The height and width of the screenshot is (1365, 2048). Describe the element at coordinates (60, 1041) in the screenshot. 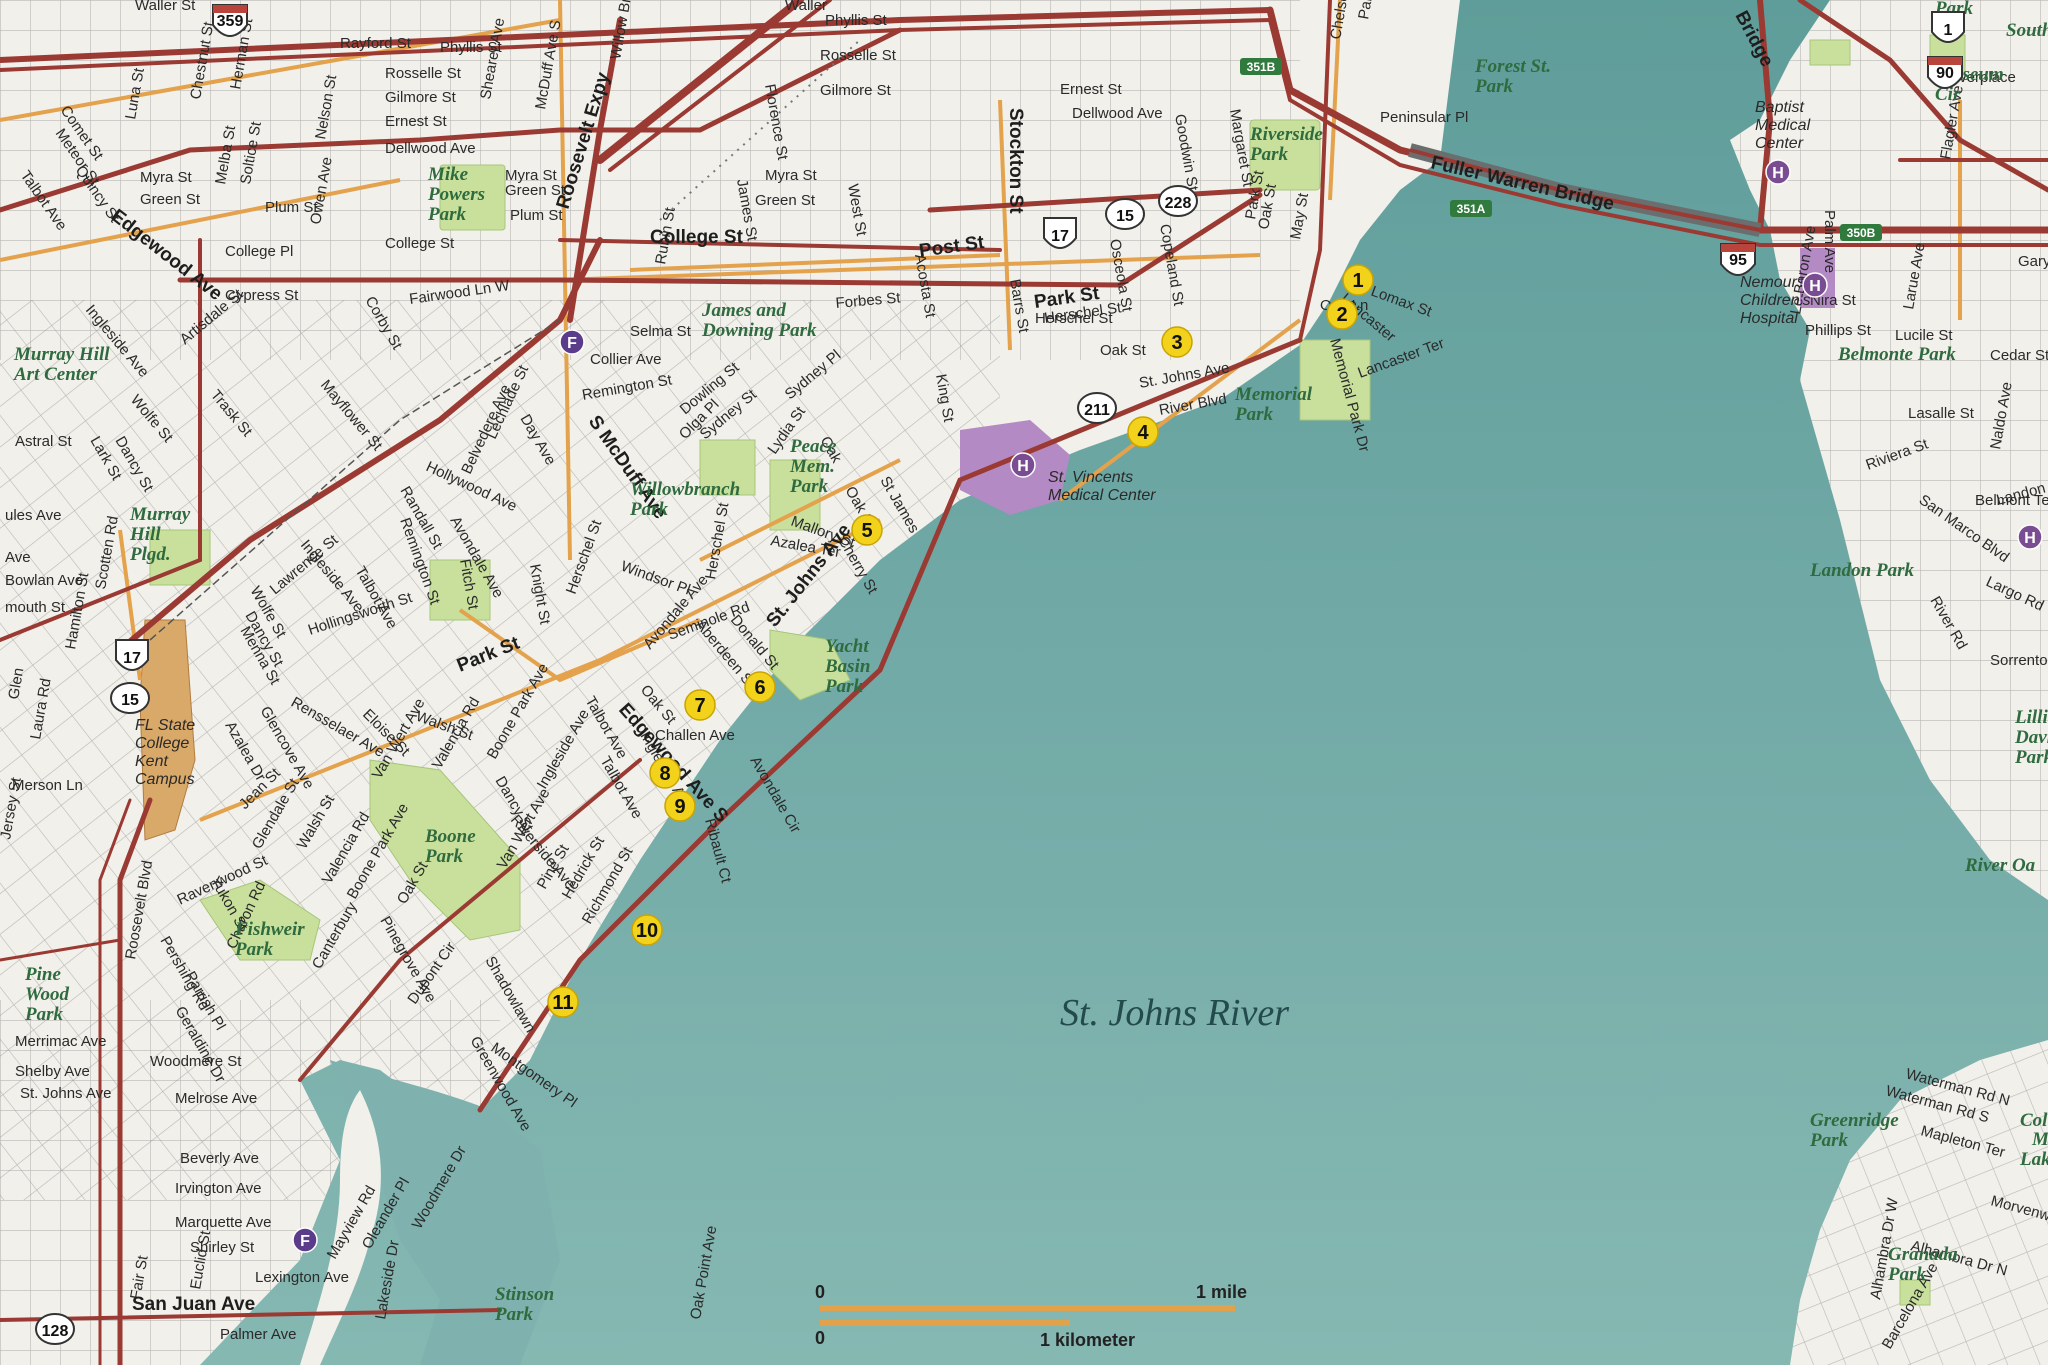

I see `street-label-s115: Merrimac Ave` at that location.